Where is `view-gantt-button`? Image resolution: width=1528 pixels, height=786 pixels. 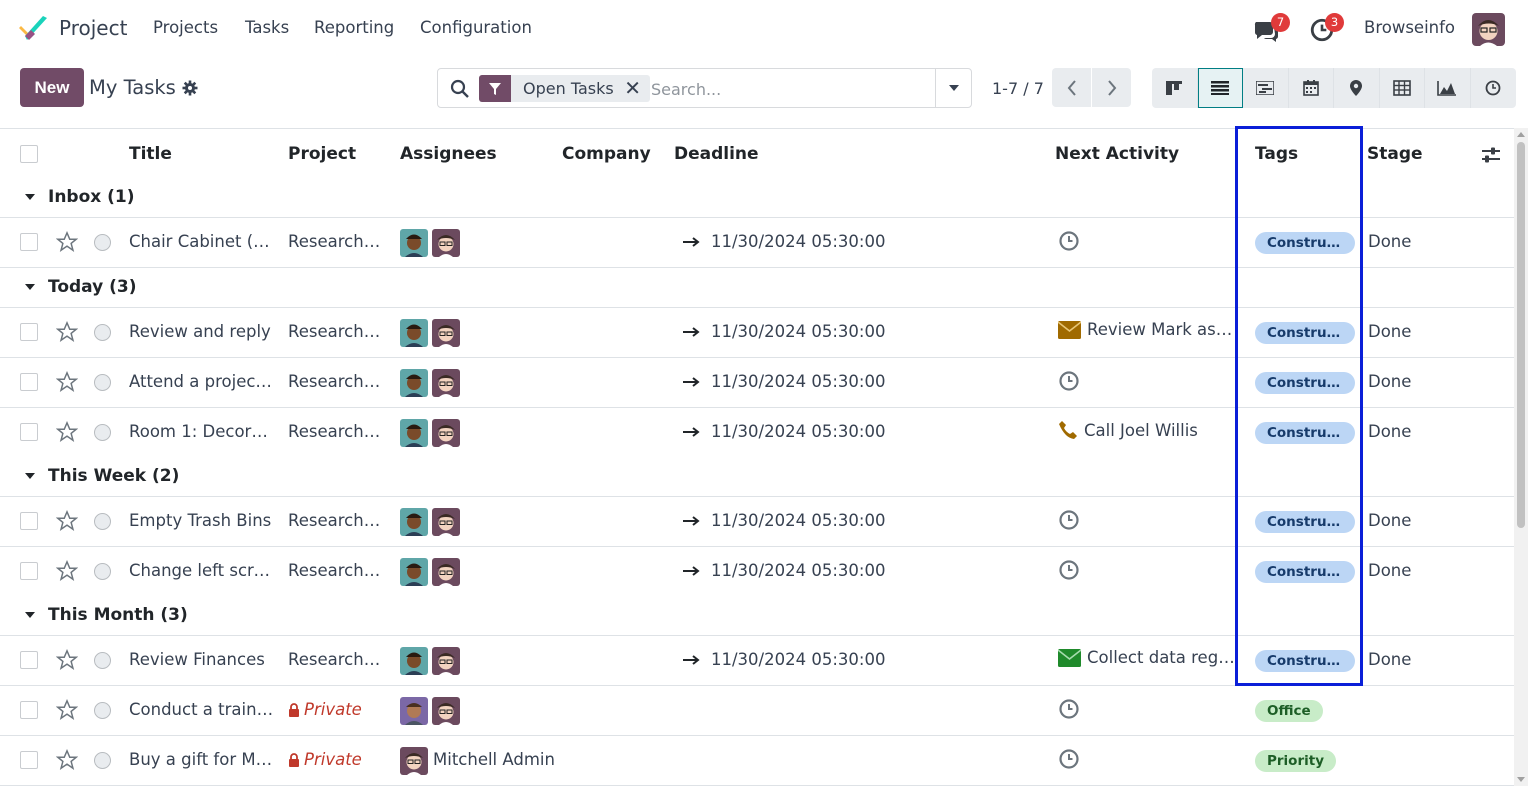
view-gantt-button is located at coordinates (1266, 88).